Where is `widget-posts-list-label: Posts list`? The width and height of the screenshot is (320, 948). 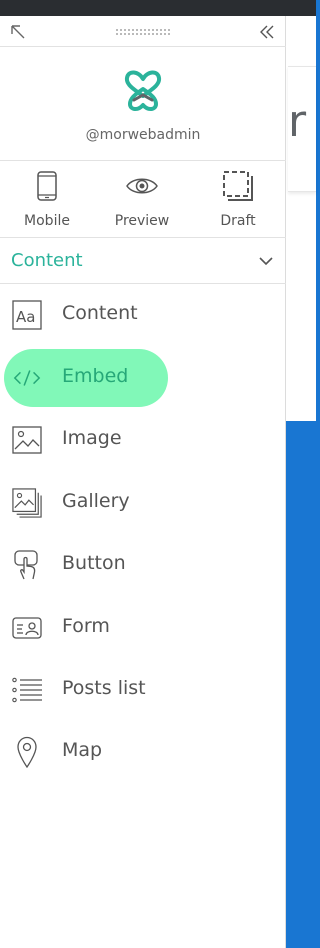 widget-posts-list-label: Posts list is located at coordinates (104, 688).